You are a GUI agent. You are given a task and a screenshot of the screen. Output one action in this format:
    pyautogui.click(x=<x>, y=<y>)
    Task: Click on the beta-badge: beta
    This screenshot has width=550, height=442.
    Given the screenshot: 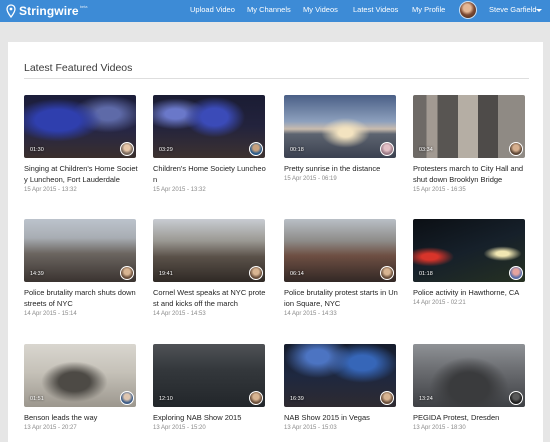 What is the action you would take?
    pyautogui.click(x=83, y=6)
    